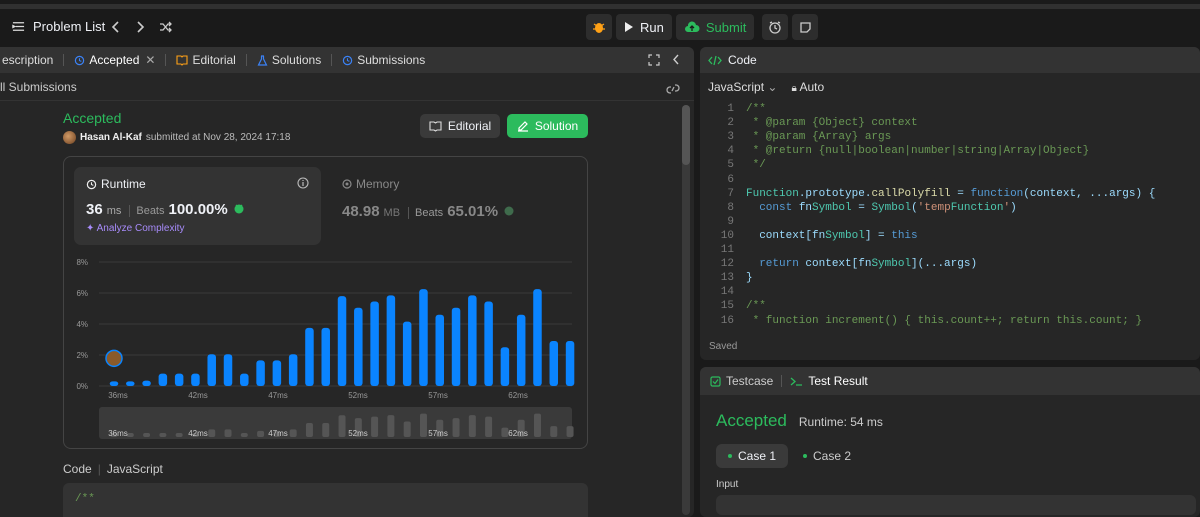 This screenshot has width=1200, height=517. Describe the element at coordinates (950, 60) in the screenshot. I see `code-panel-header: Code` at that location.